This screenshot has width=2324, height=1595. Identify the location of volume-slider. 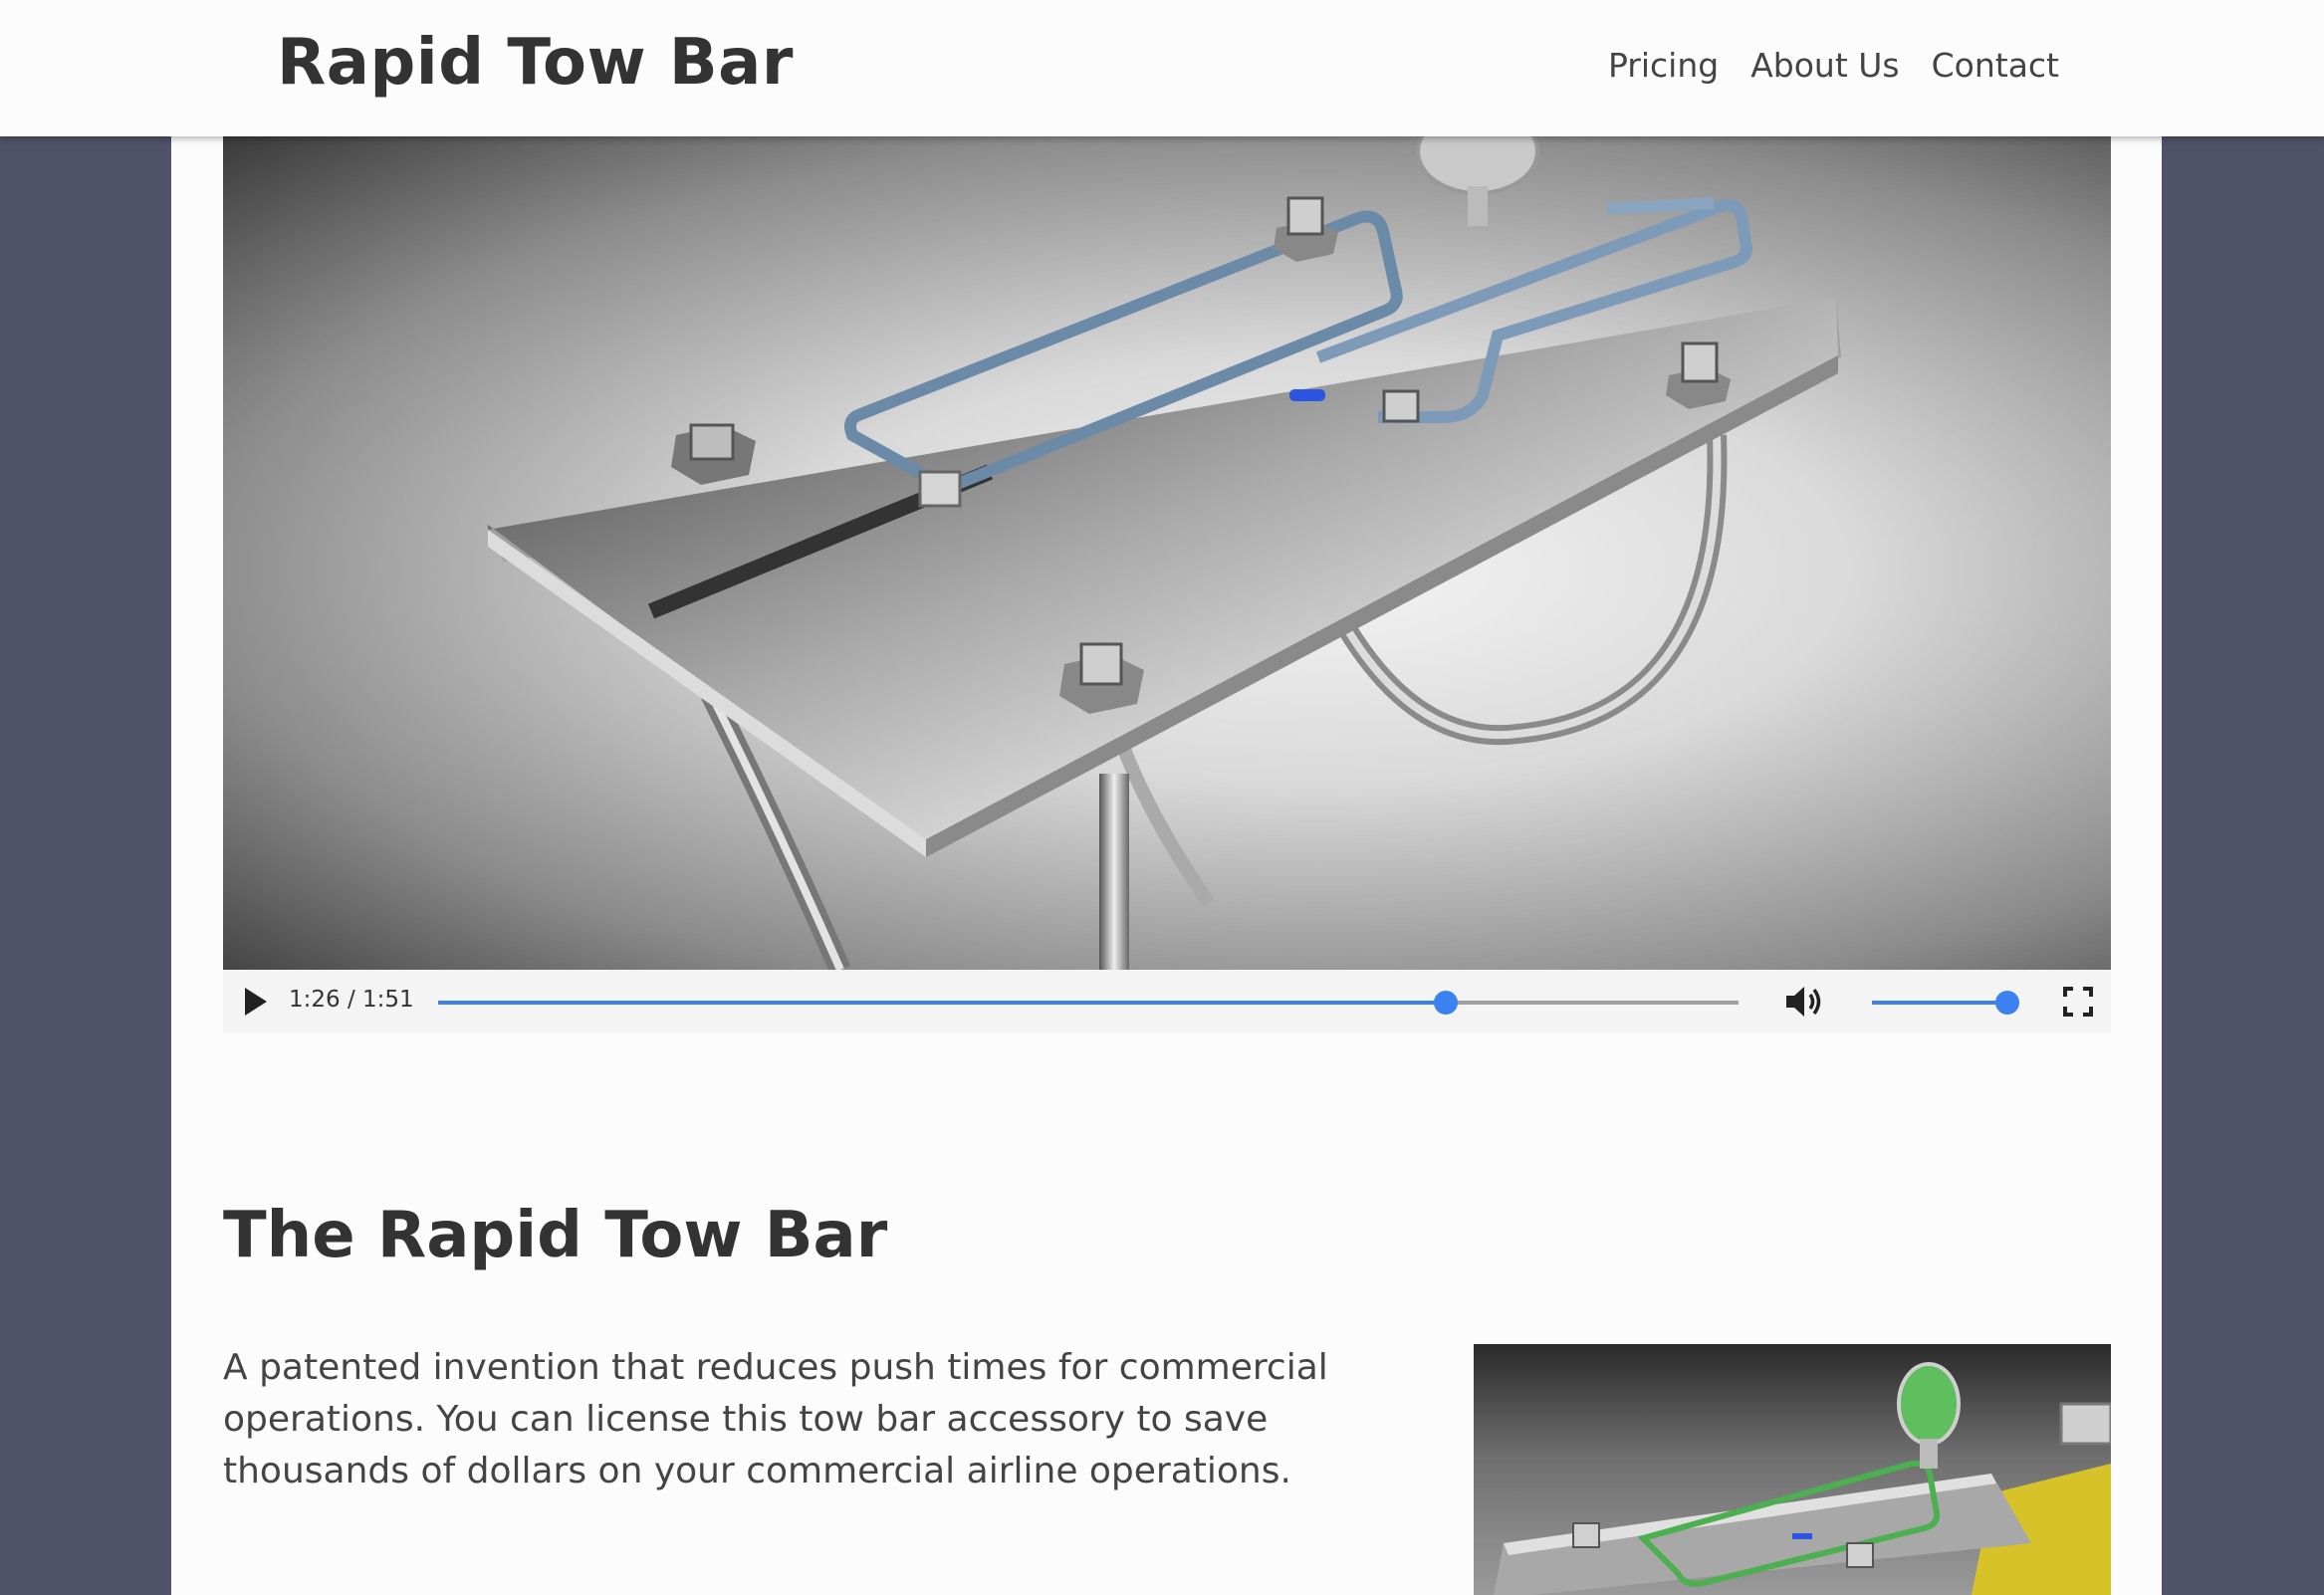
(1945, 1003).